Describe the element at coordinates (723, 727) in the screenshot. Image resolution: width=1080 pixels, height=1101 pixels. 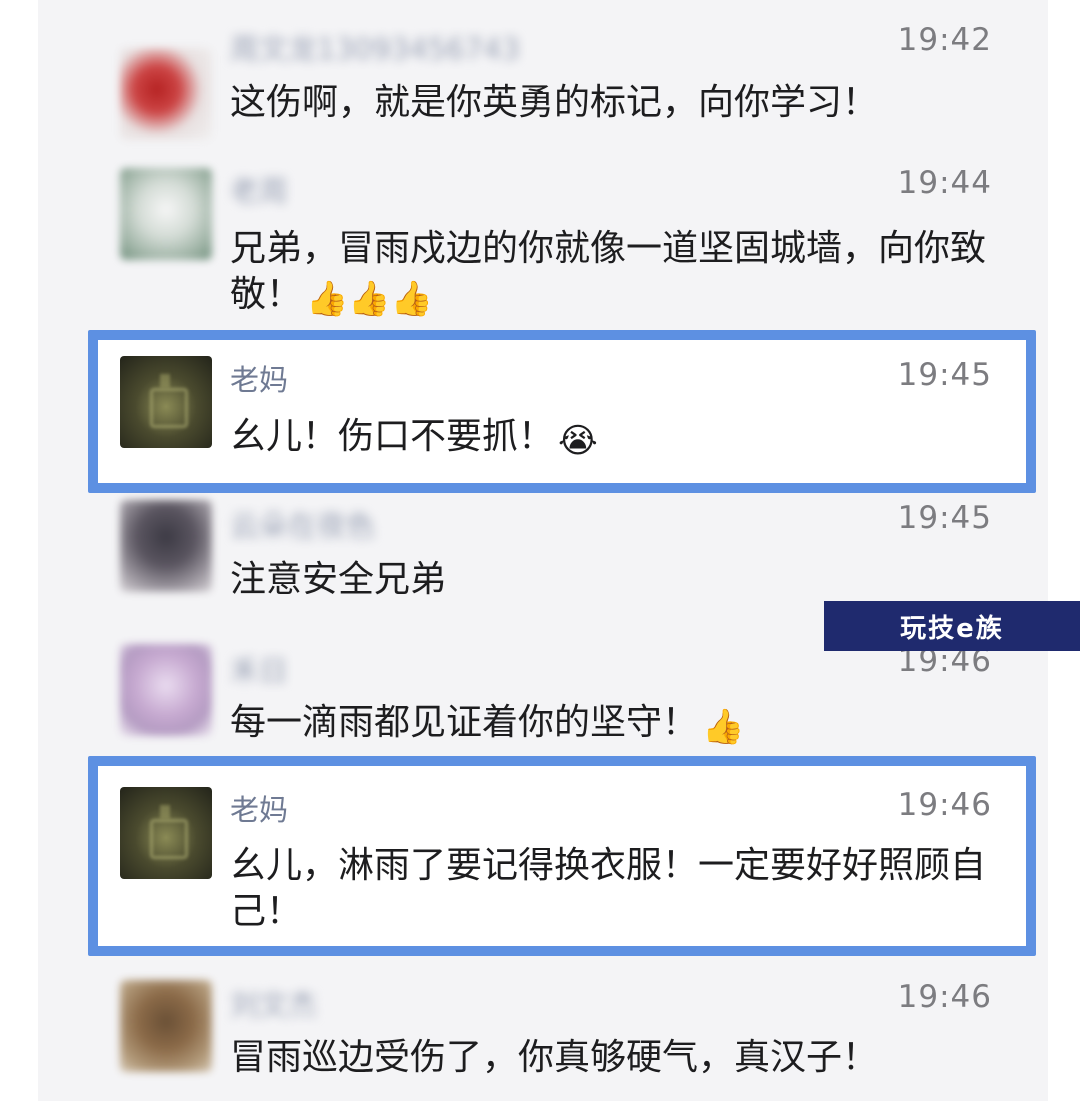
I see `thumbs-up-icon: 👍` at that location.